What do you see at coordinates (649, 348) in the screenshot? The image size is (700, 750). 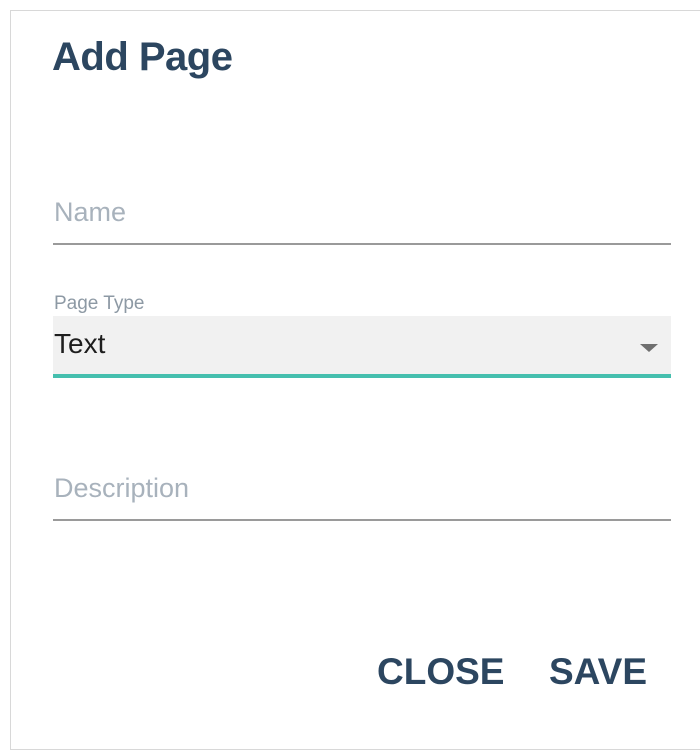 I see `dropdown-arrow-icon` at bounding box center [649, 348].